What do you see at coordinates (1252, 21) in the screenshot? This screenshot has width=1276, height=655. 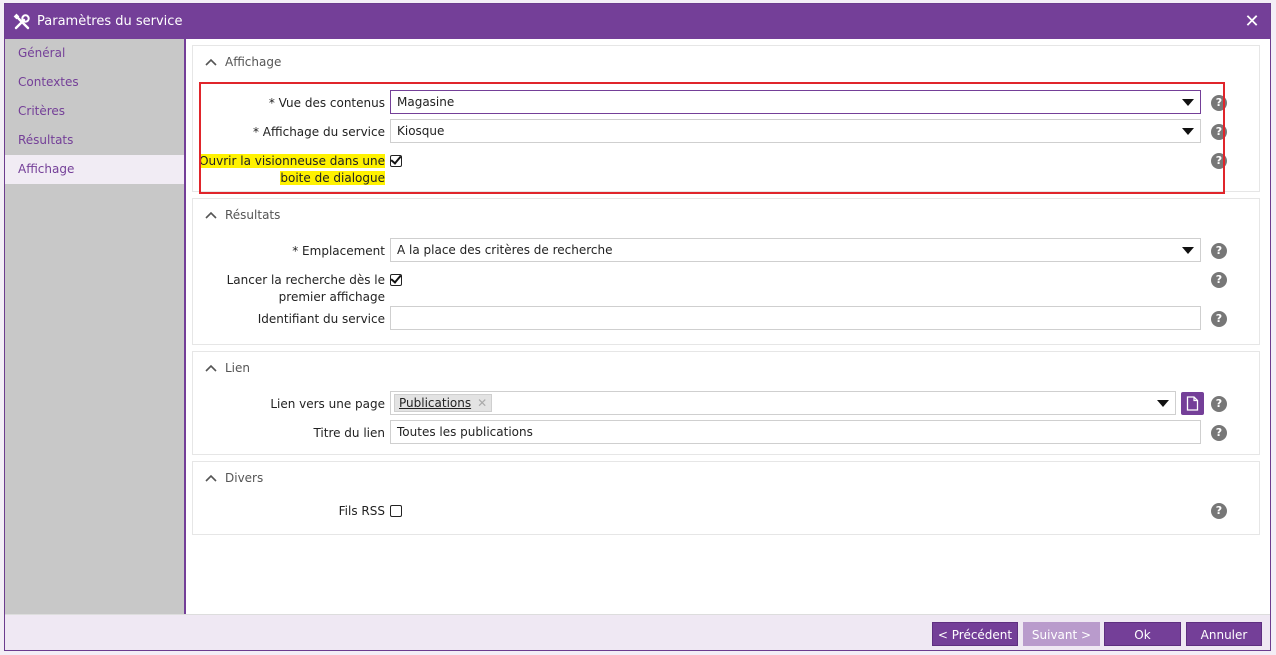 I see `close-icon: ✕` at bounding box center [1252, 21].